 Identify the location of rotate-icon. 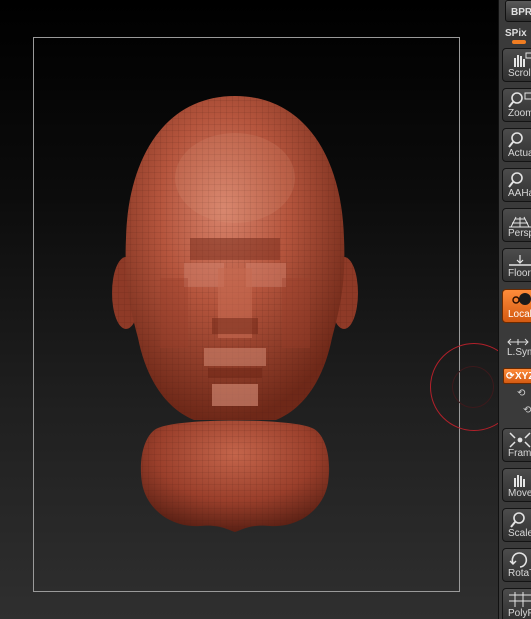
(518, 560).